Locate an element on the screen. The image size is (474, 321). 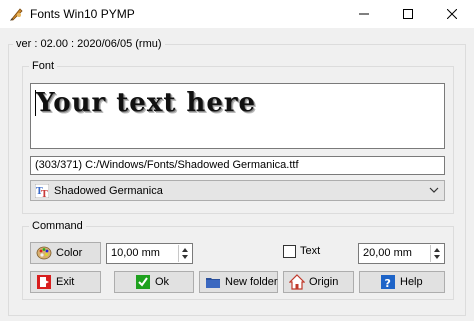
svg-text: T is located at coordinates (44, 194).